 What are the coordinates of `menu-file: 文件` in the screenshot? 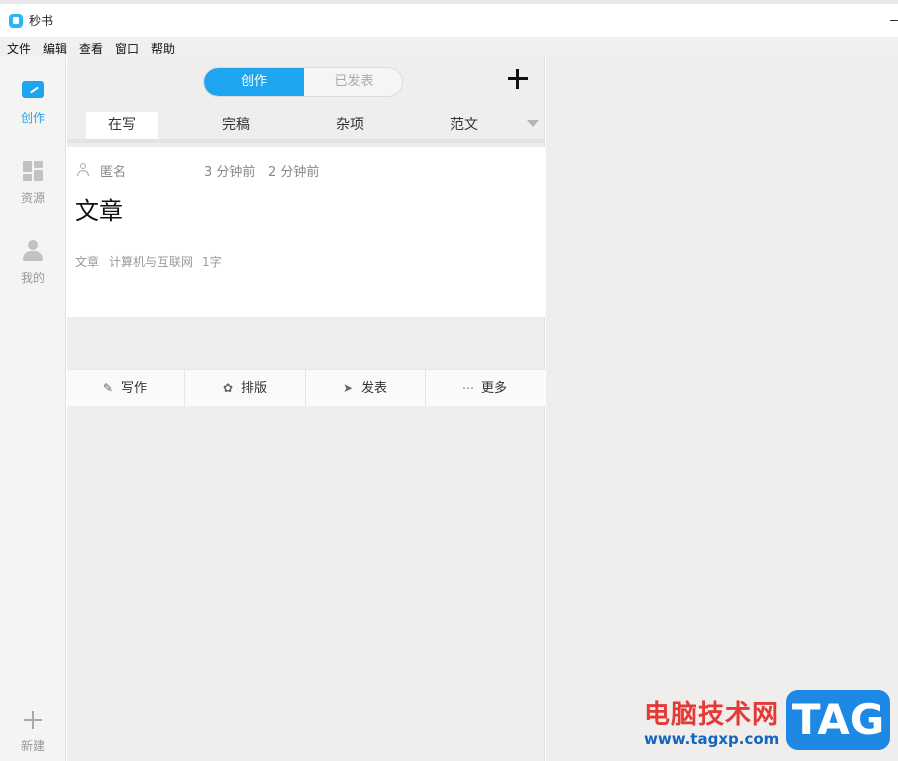 It's located at (19, 48).